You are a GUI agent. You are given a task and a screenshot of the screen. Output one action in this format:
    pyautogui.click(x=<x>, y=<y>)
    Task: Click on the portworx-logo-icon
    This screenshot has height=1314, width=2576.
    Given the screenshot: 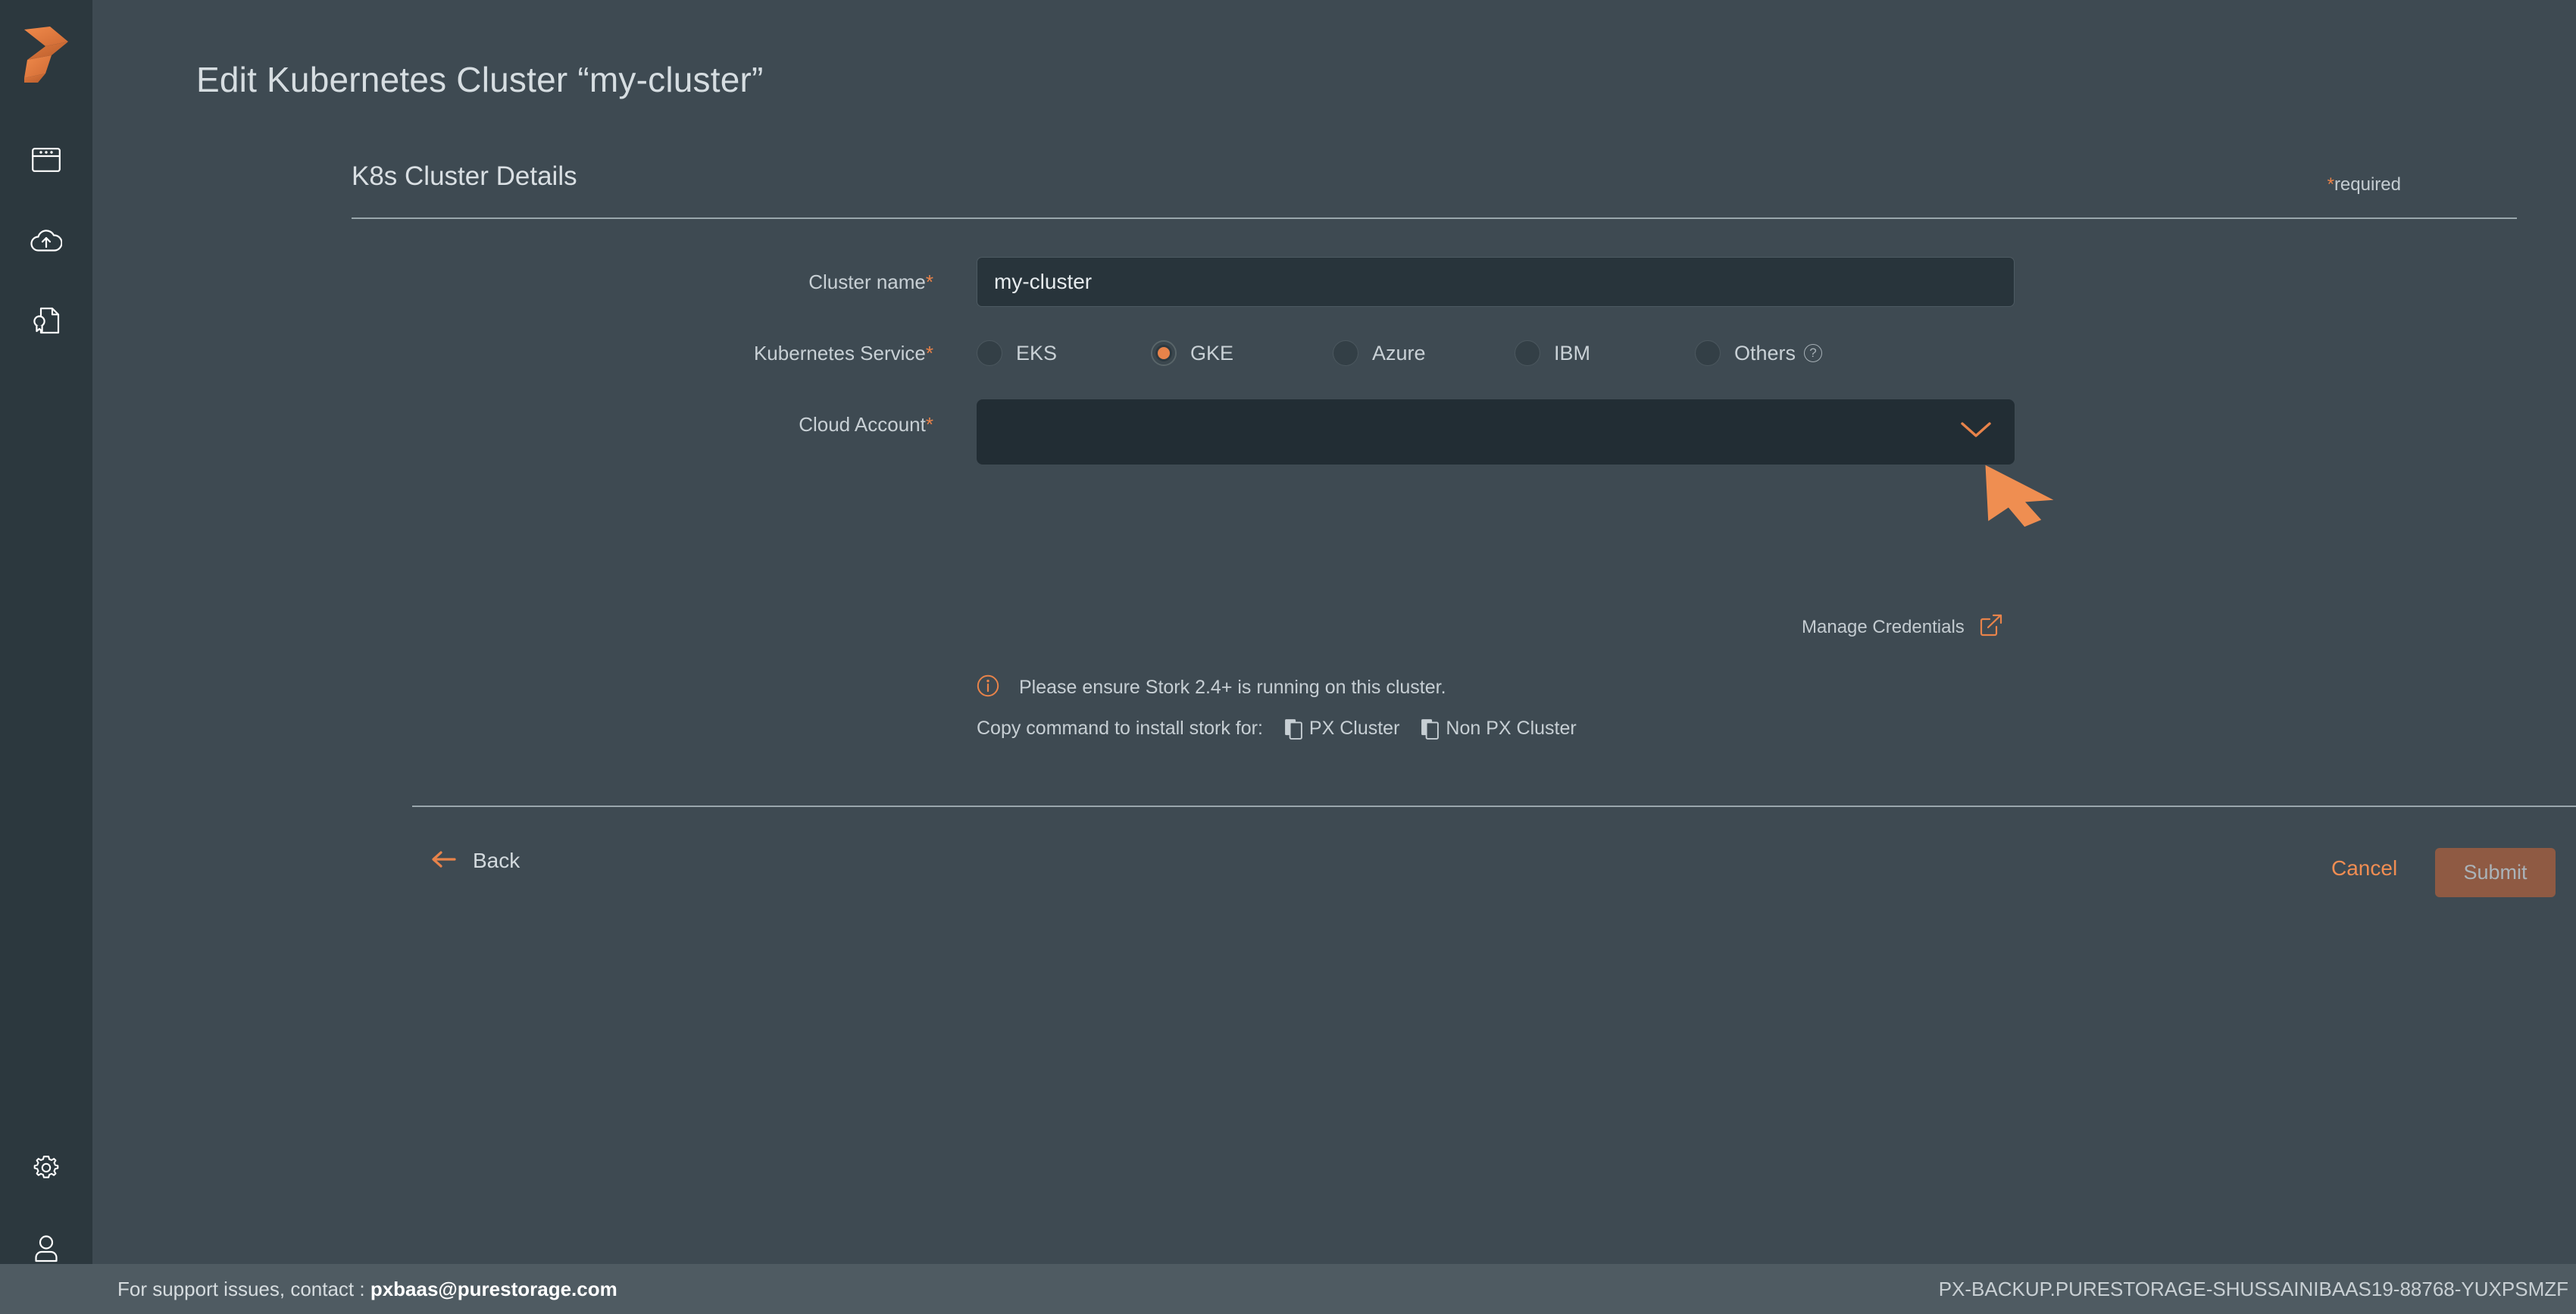 What is the action you would take?
    pyautogui.click(x=46, y=55)
    